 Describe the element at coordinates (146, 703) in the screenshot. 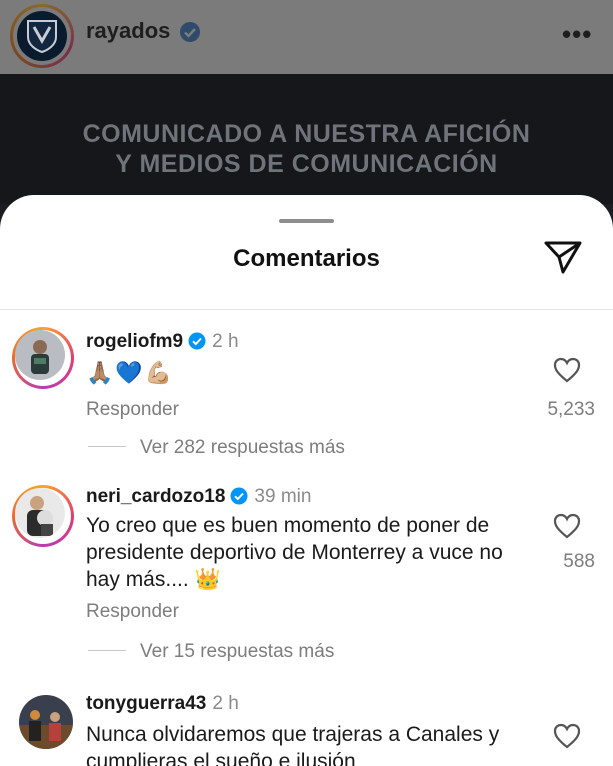

I see `comment-username: tonyguerra43` at that location.